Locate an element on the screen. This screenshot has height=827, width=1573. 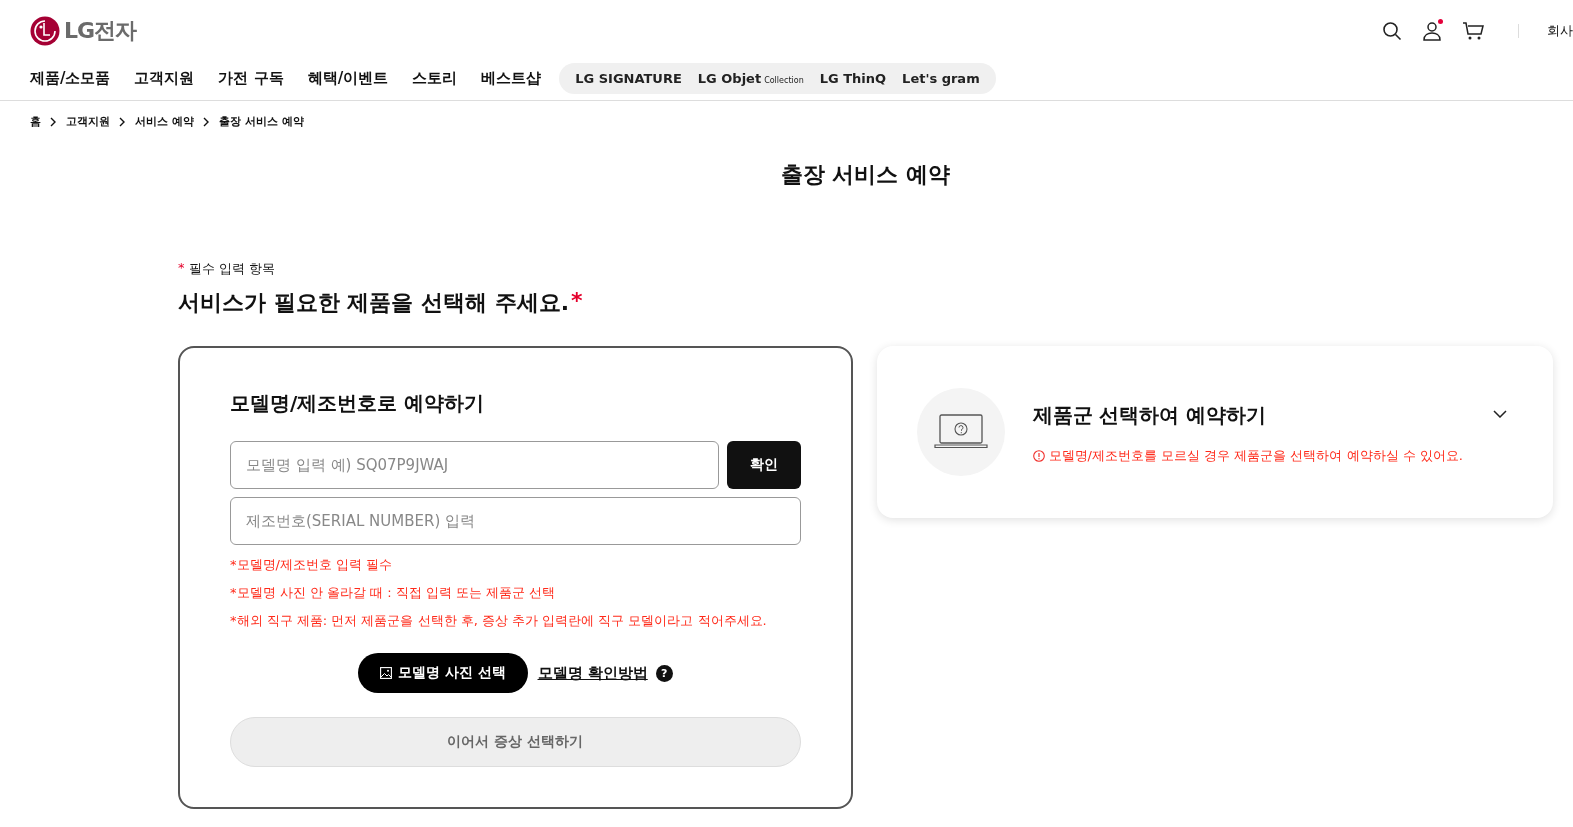
notice-text: 모델명/제조번호를 모르실 경우 제품군을 선택하여 예약하실 수 있어요. is located at coordinates (1255, 456).